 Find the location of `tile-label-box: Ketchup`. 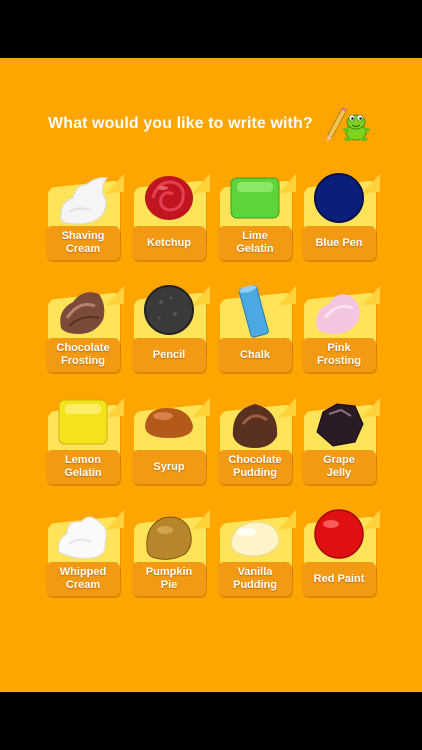

tile-label-box: Ketchup is located at coordinates (169, 243).